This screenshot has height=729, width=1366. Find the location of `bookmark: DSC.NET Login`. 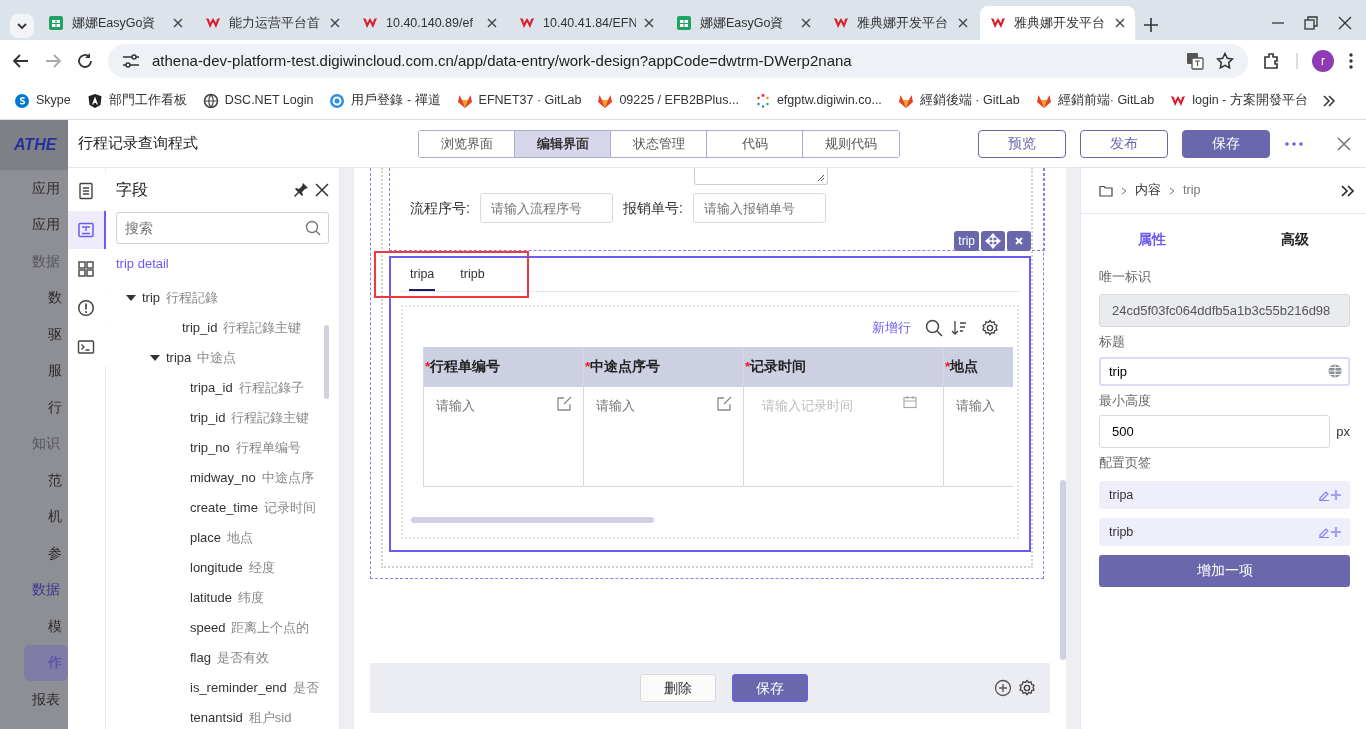

bookmark: DSC.NET Login is located at coordinates (258, 100).